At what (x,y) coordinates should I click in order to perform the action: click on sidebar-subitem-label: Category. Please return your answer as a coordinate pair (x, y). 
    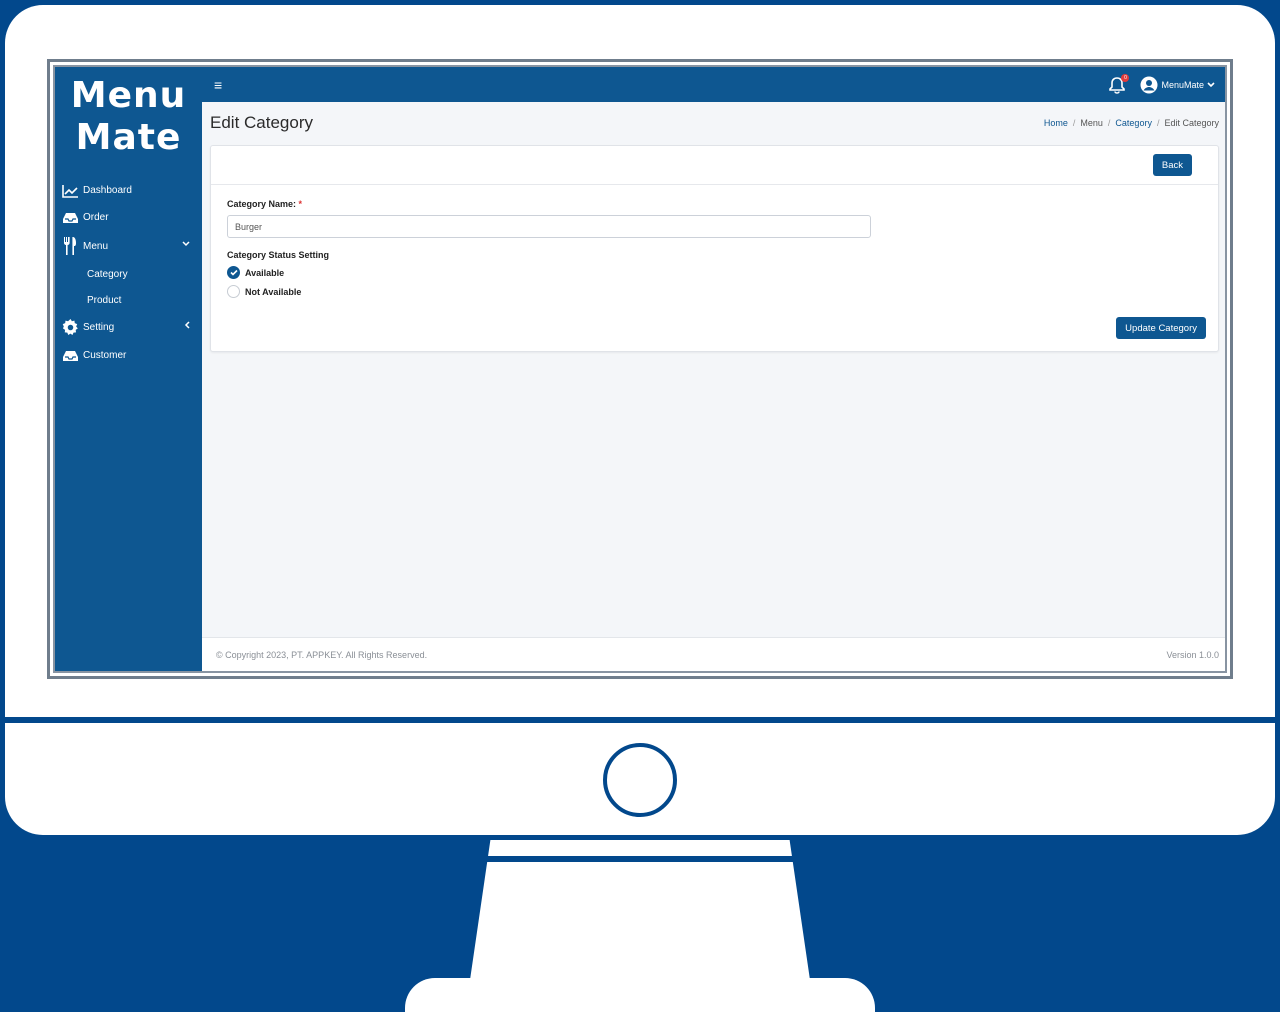
    Looking at the image, I should click on (107, 274).